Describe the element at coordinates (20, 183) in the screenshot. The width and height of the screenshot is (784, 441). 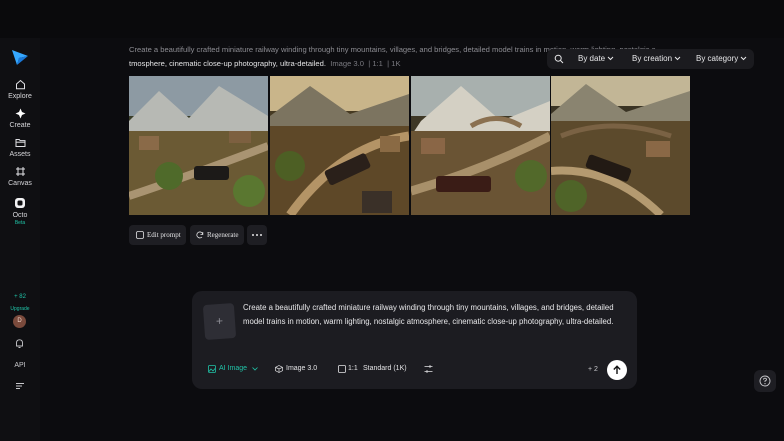
I see `sidebar-item-label: Canvas` at that location.